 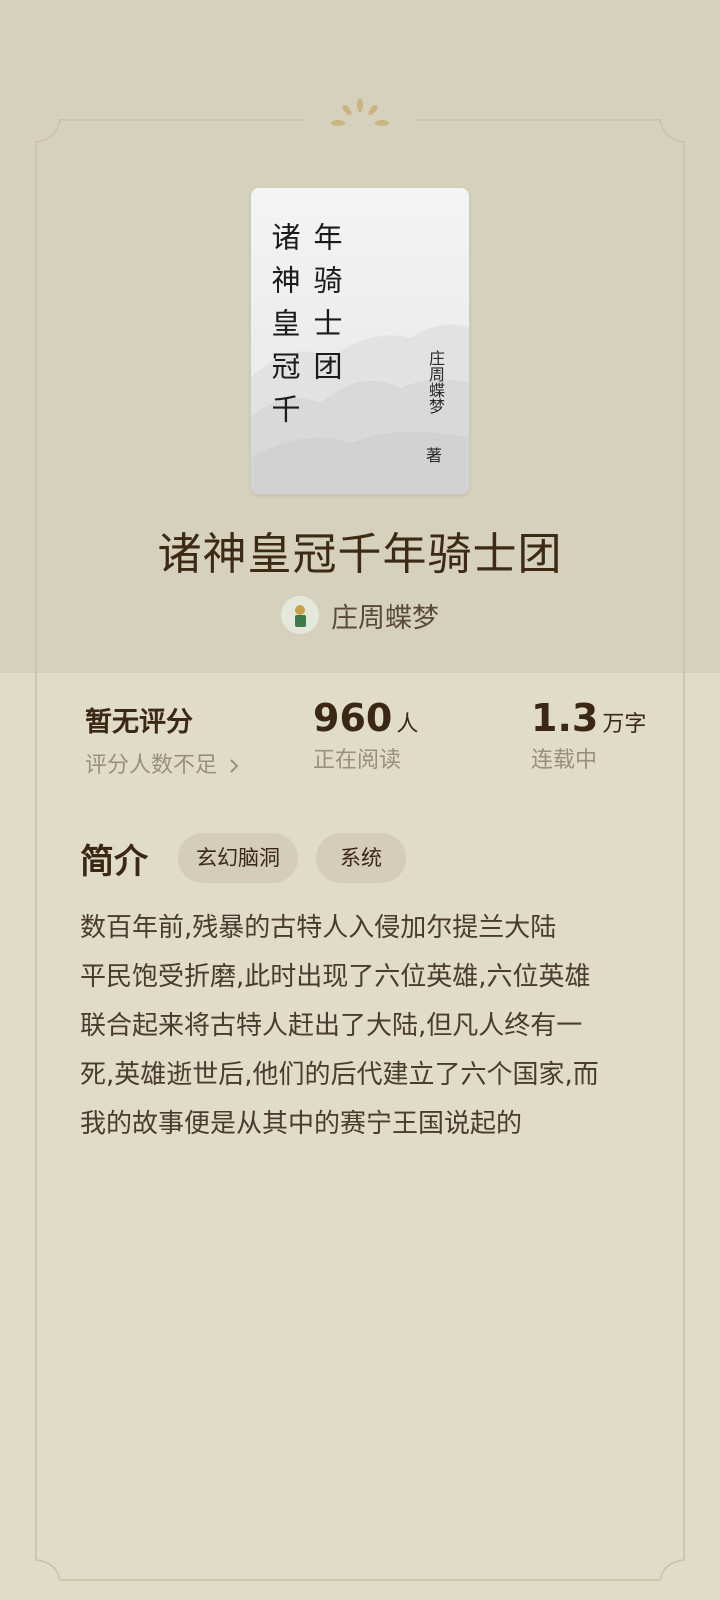 I want to click on rating-stat: 暂无评分 评分人数不足, so click(x=162, y=739).